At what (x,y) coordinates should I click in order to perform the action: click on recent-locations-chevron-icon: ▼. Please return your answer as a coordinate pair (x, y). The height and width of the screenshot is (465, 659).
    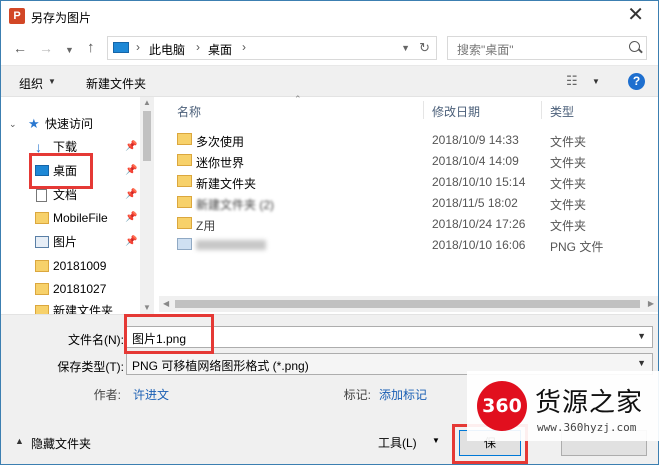
    Looking at the image, I should click on (69, 50).